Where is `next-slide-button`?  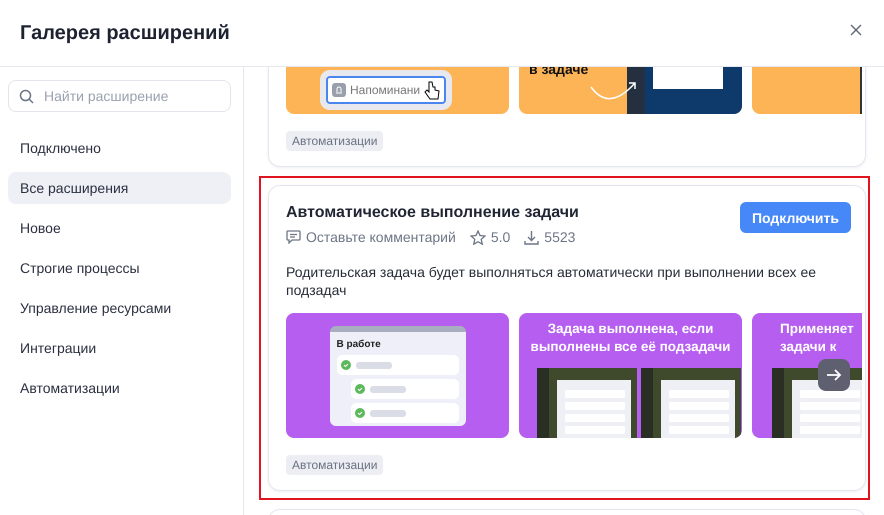
next-slide-button is located at coordinates (834, 375).